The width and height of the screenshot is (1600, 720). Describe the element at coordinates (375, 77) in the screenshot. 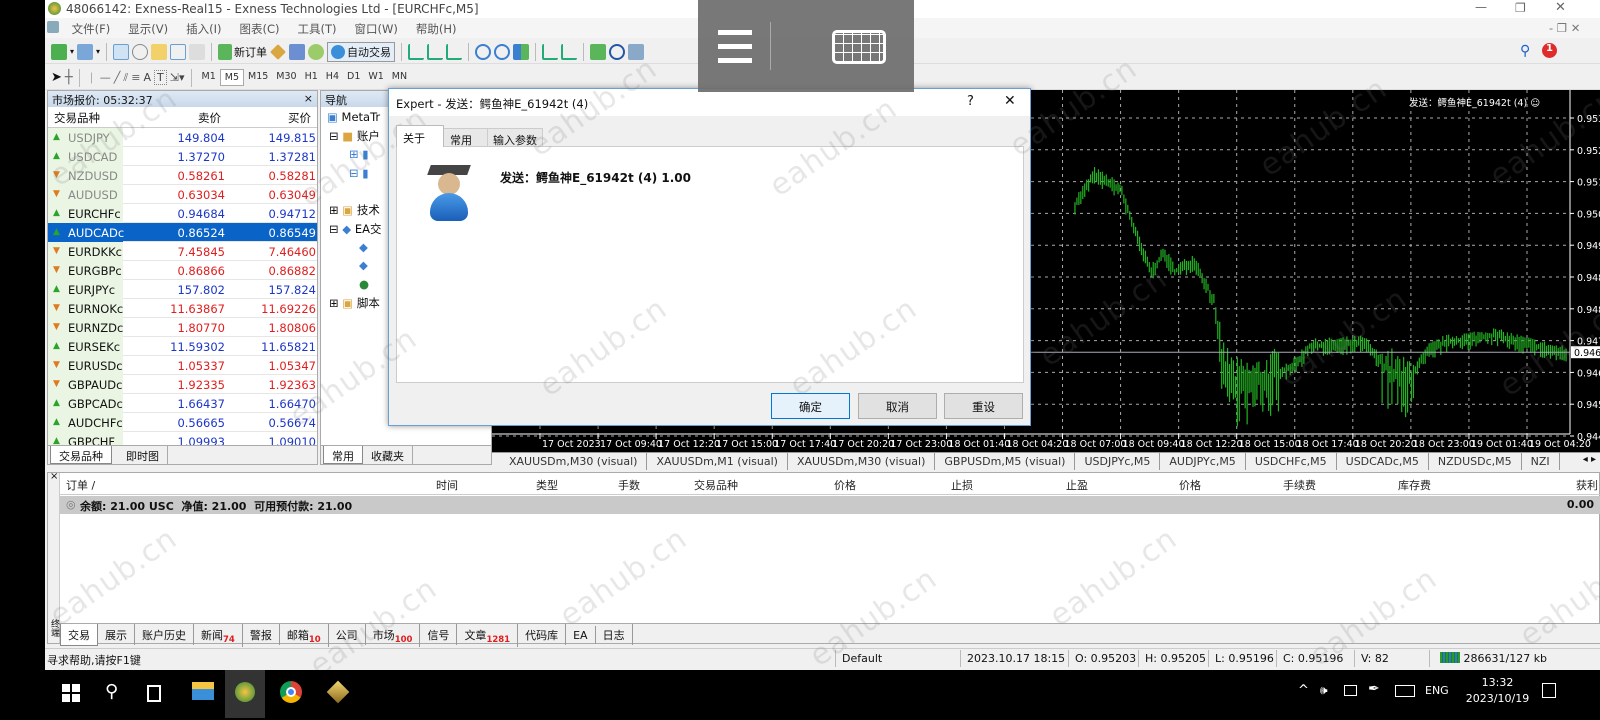

I see `timeframe-W1: W1` at that location.